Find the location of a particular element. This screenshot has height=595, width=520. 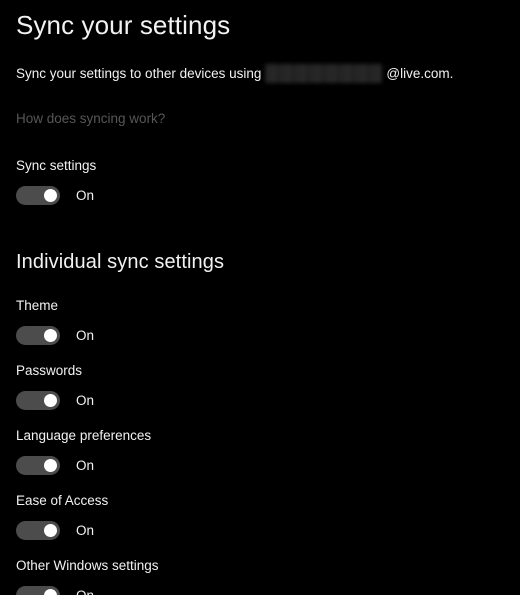

master-sync-state-label: On is located at coordinates (85, 195).